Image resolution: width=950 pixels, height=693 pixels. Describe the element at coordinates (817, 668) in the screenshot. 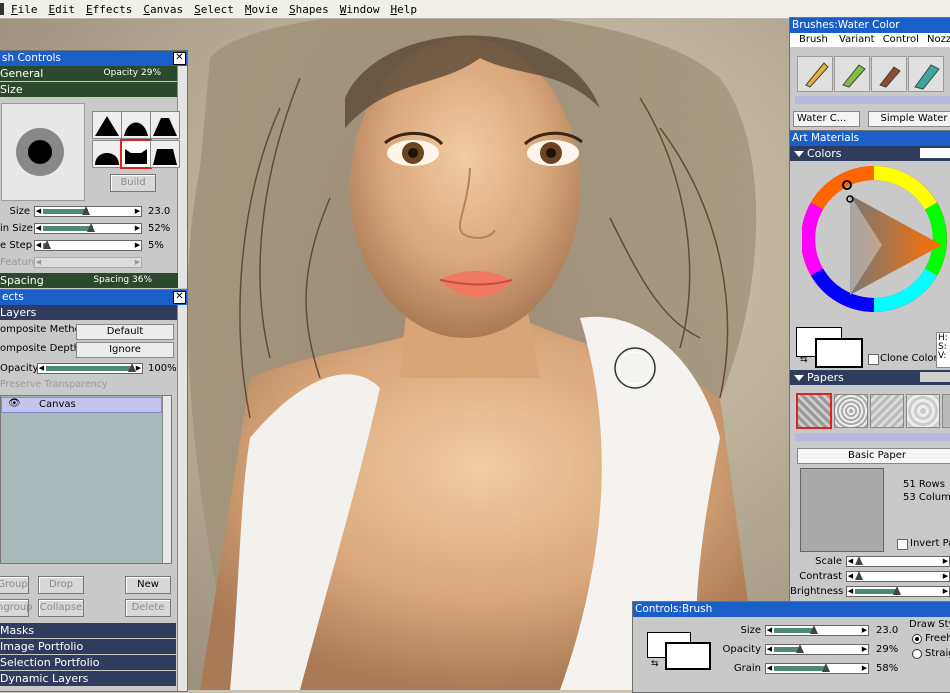

I see `ctrl-grain-slider: ◀ ▶` at that location.